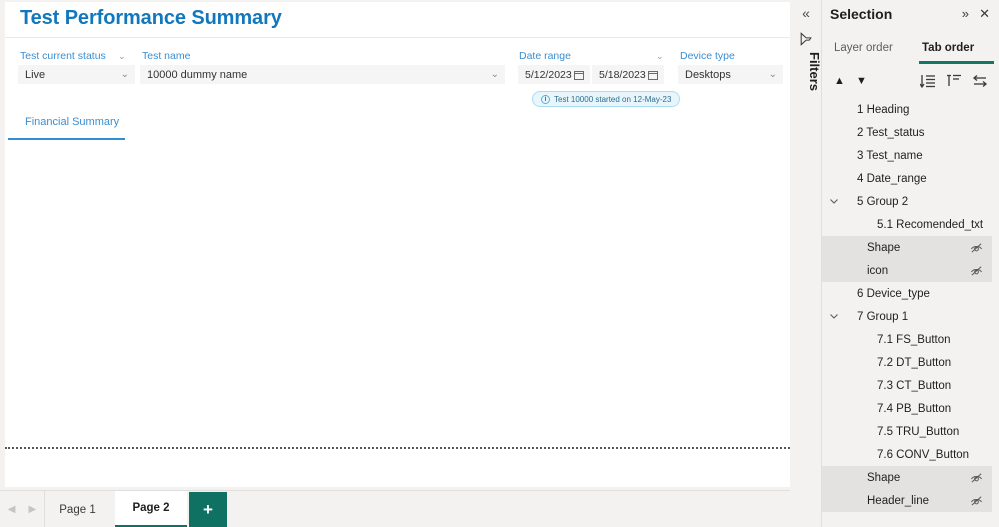  Describe the element at coordinates (914, 408) in the screenshot. I see `tab-order-row-label: 7.4 PB_Button` at that location.